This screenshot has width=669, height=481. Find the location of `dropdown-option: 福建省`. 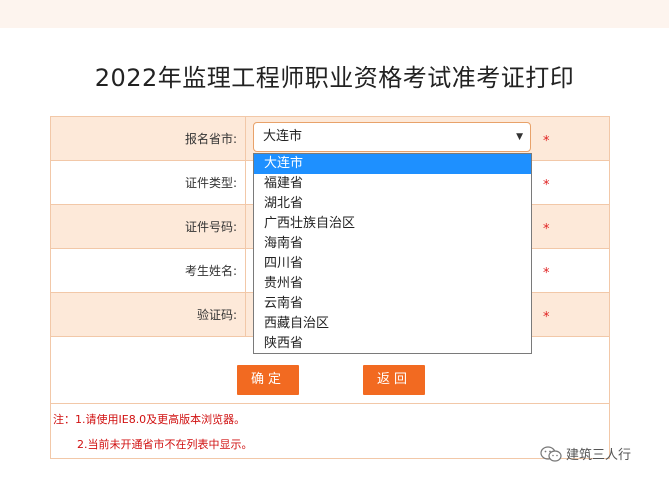

dropdown-option: 福建省 is located at coordinates (392, 184).